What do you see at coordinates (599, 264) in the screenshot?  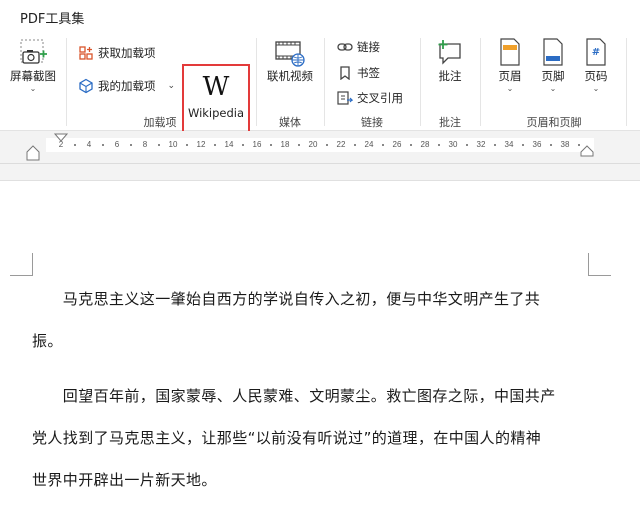 I see `margin-corner-mark` at bounding box center [599, 264].